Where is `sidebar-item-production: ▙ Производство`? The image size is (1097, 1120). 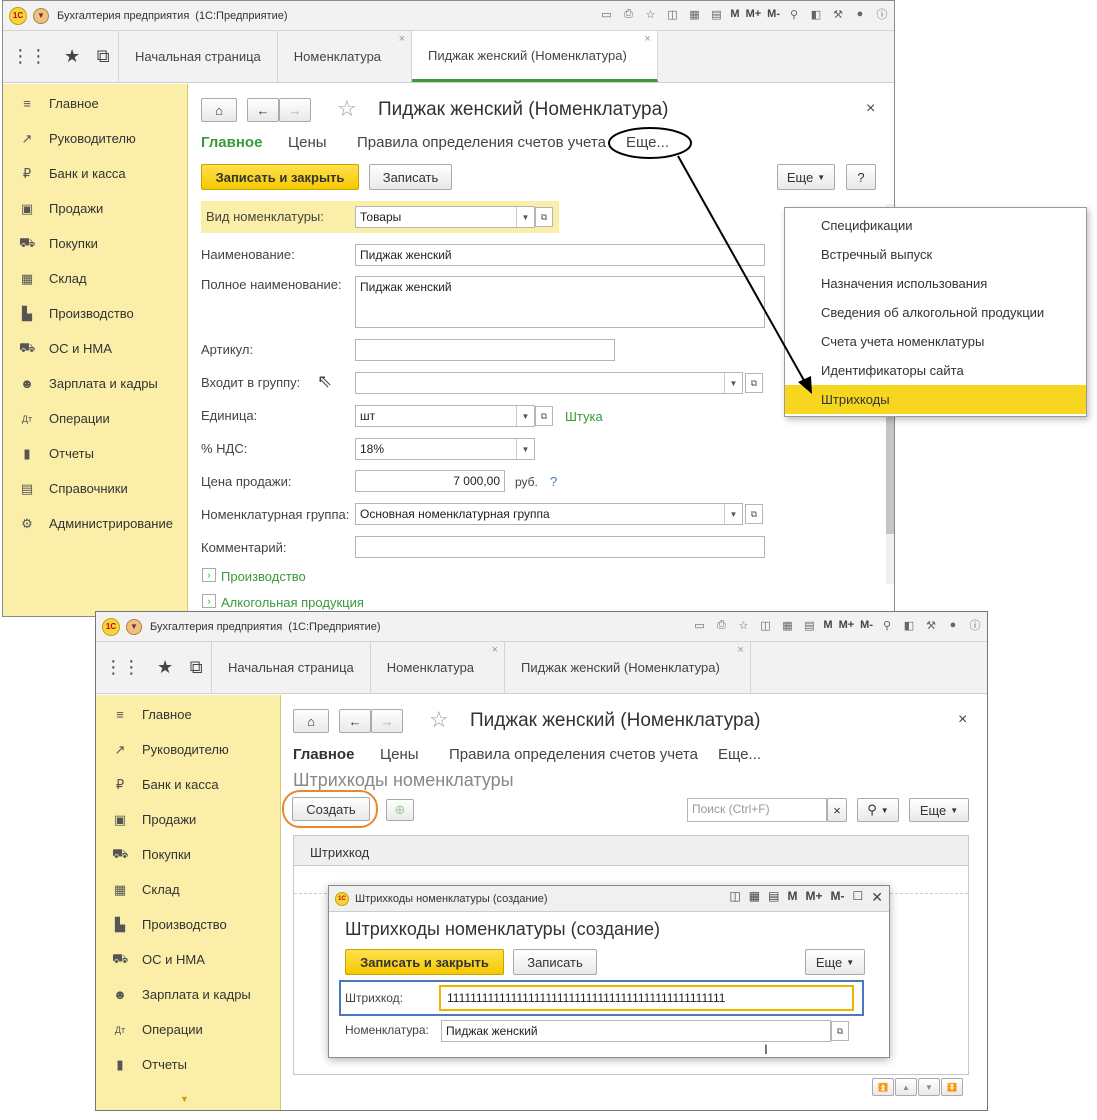 sidebar-item-production: ▙ Производство is located at coordinates (95, 313).